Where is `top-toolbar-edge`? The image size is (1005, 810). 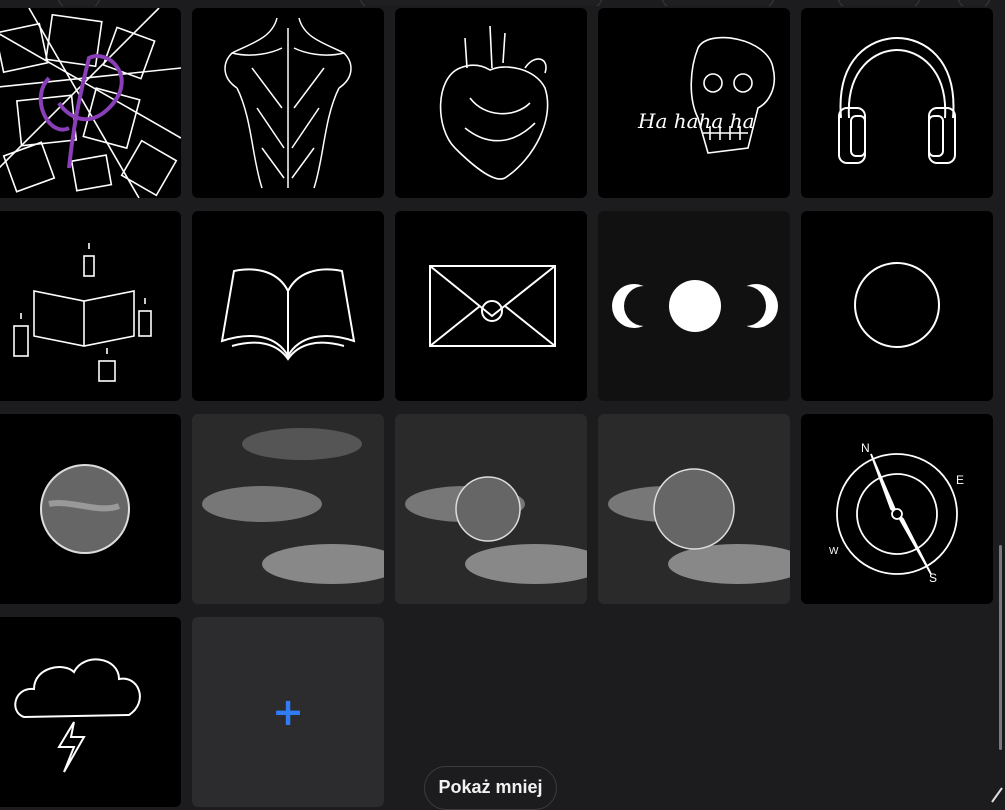
top-toolbar-edge is located at coordinates (502, 3).